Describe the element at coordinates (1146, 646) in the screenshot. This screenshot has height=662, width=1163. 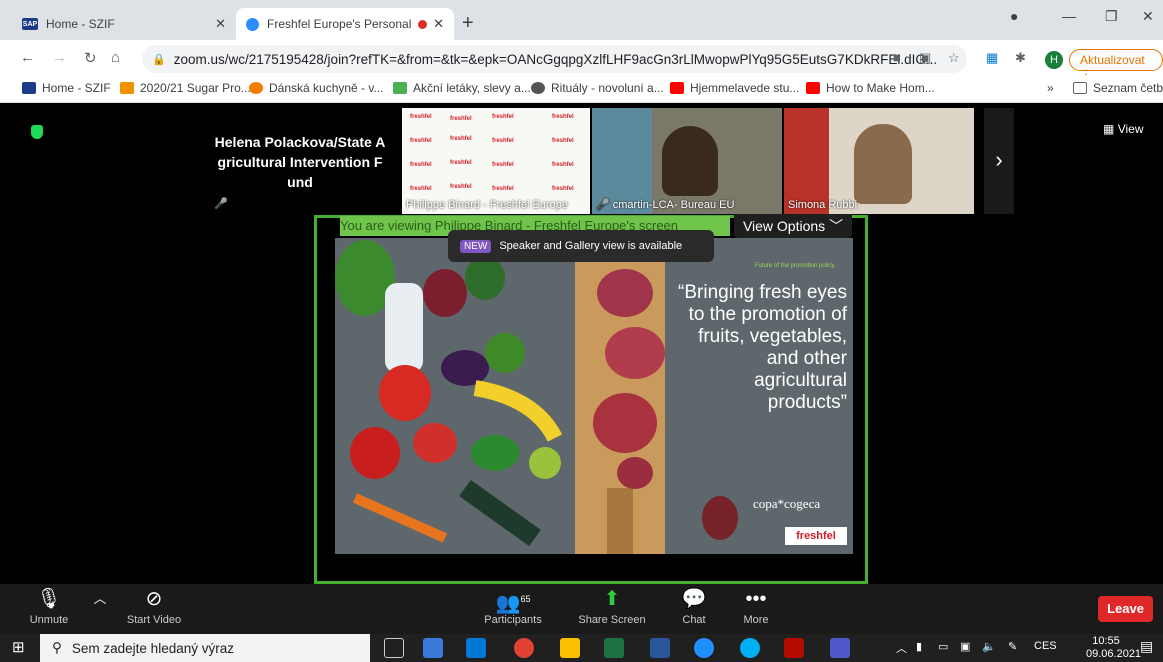
I see `notifications-icon: ▤` at that location.